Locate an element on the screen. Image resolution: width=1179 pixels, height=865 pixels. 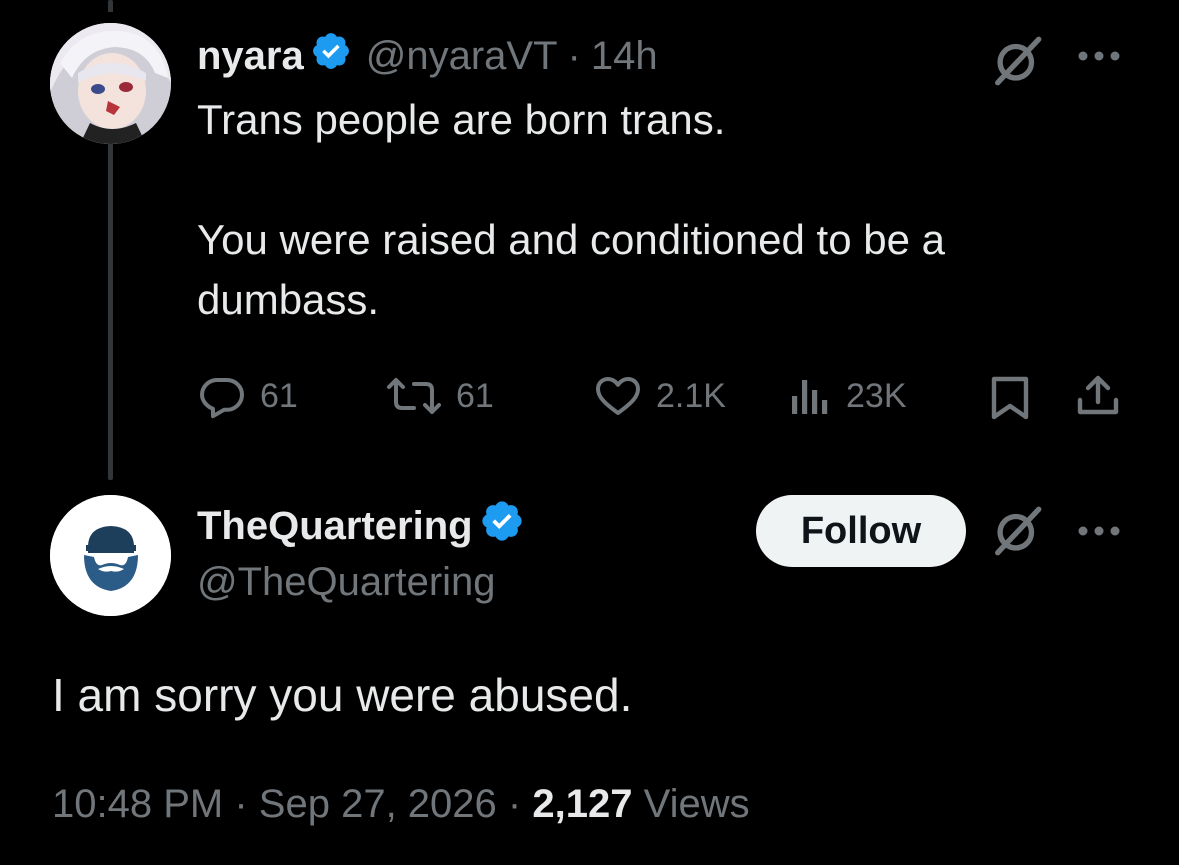
author-handle: @nyaraVT is located at coordinates (462, 56).